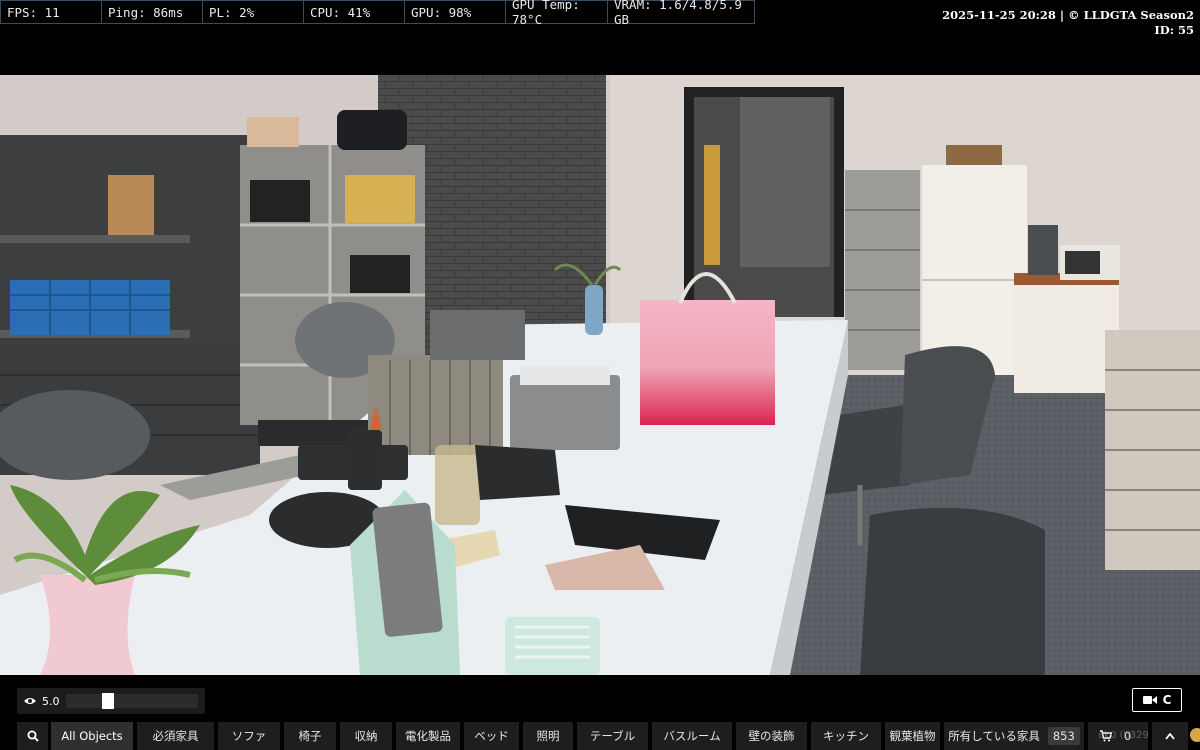 The image size is (1200, 750). What do you see at coordinates (1195, 735) in the screenshot?
I see `avatar` at bounding box center [1195, 735].